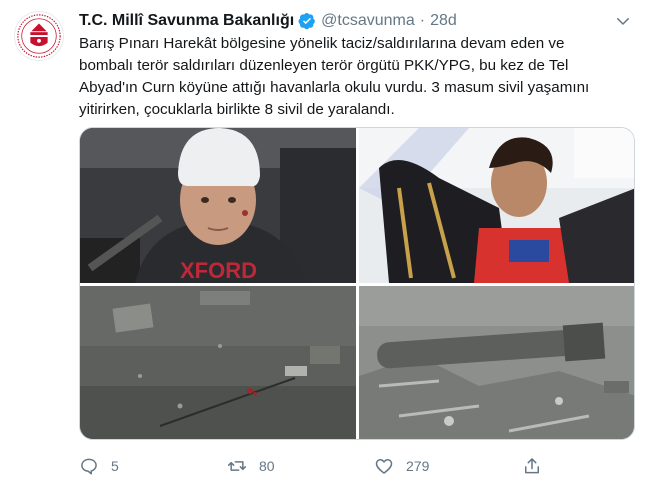 The width and height of the screenshot is (648, 487). What do you see at coordinates (218, 362) in the screenshot?
I see `photo-debris-floor` at bounding box center [218, 362].